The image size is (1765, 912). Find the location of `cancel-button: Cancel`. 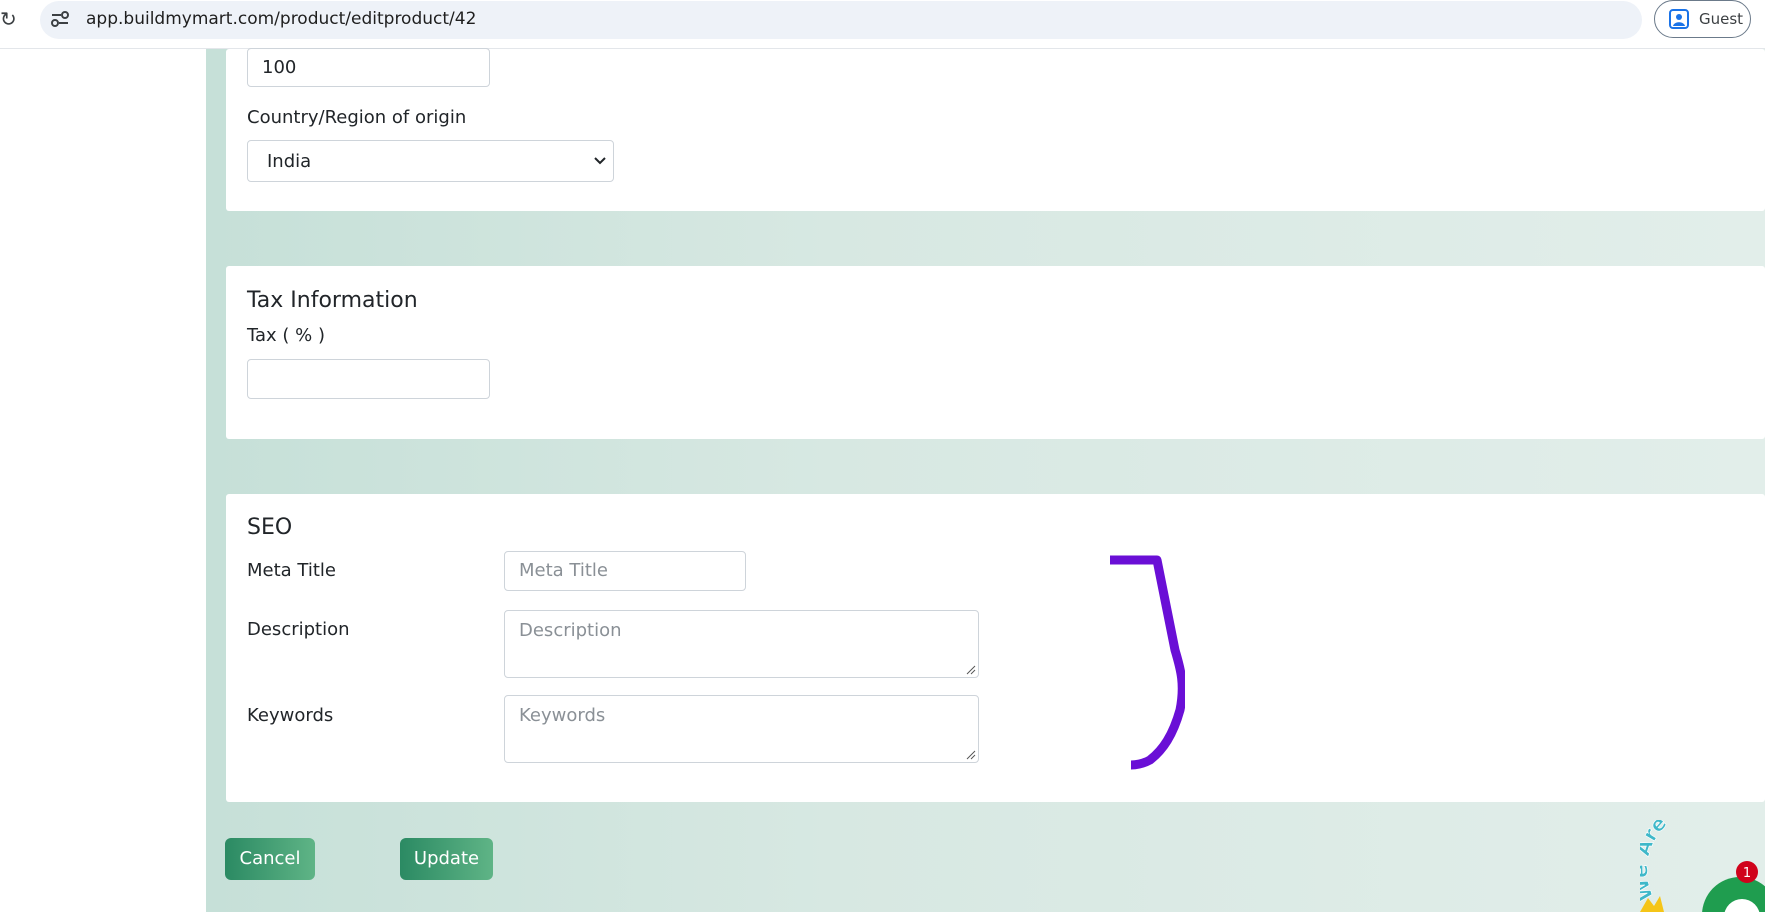

cancel-button: Cancel is located at coordinates (270, 859).